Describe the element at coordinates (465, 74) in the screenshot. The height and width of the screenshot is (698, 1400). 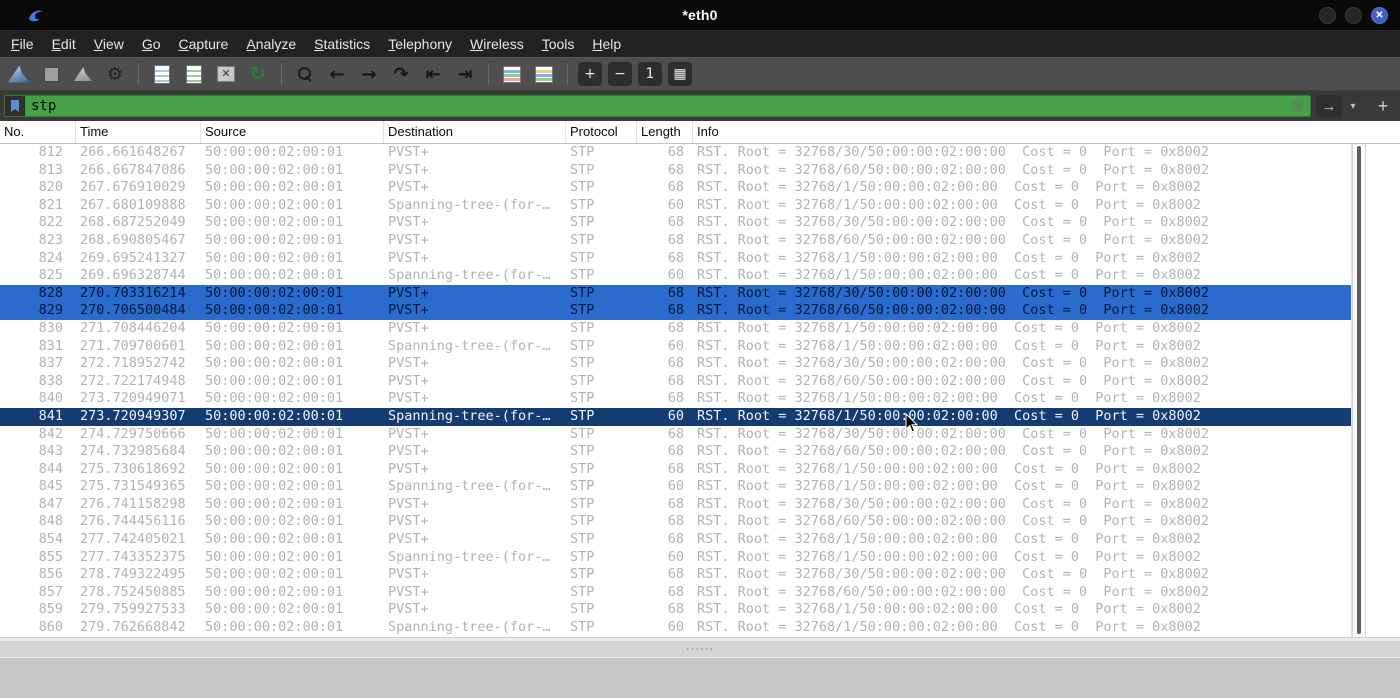
I see `go-last-packet-icon: ⇥` at that location.